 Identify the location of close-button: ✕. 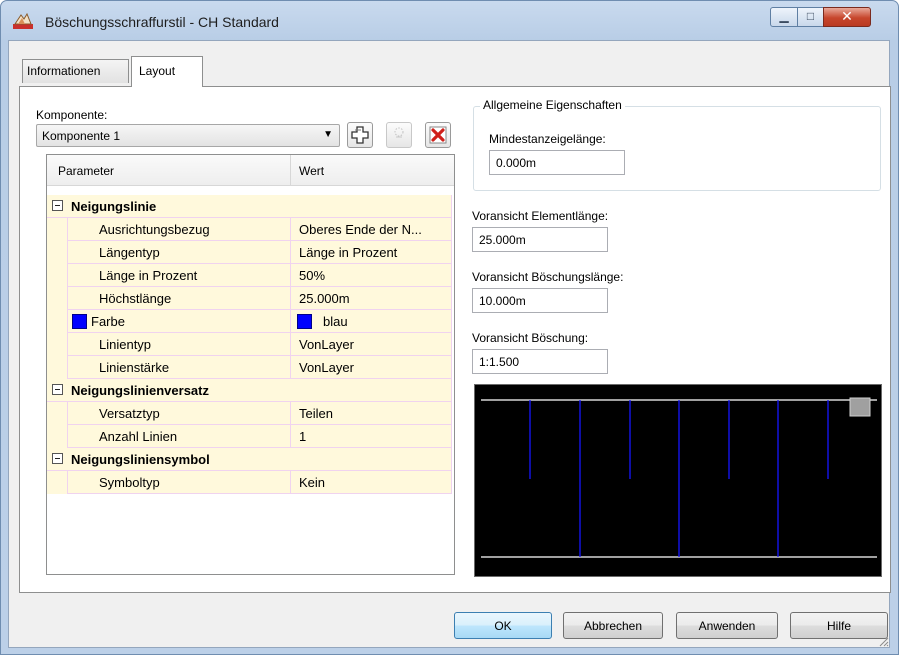
(847, 17).